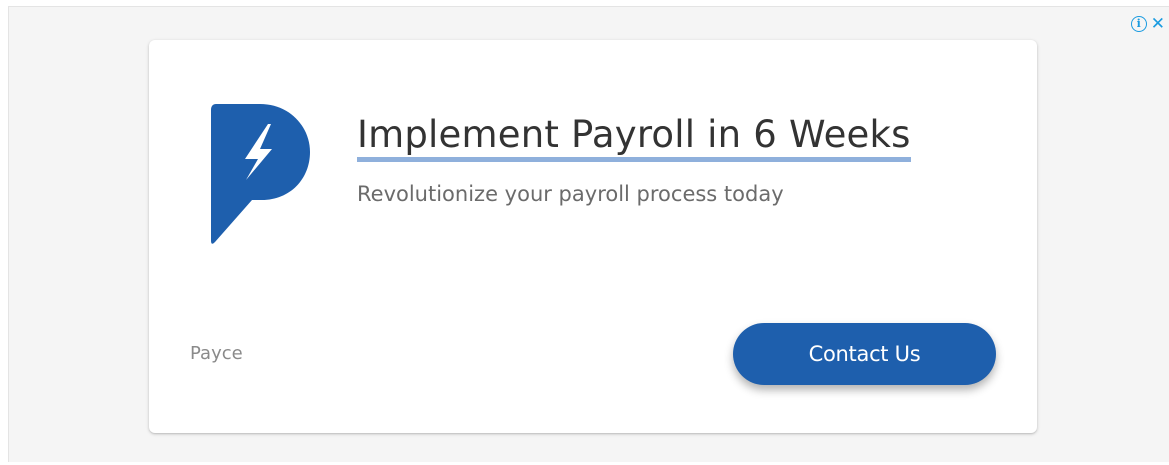 The width and height of the screenshot is (1169, 465). Describe the element at coordinates (1138, 24) in the screenshot. I see `info-icon: i` at that location.